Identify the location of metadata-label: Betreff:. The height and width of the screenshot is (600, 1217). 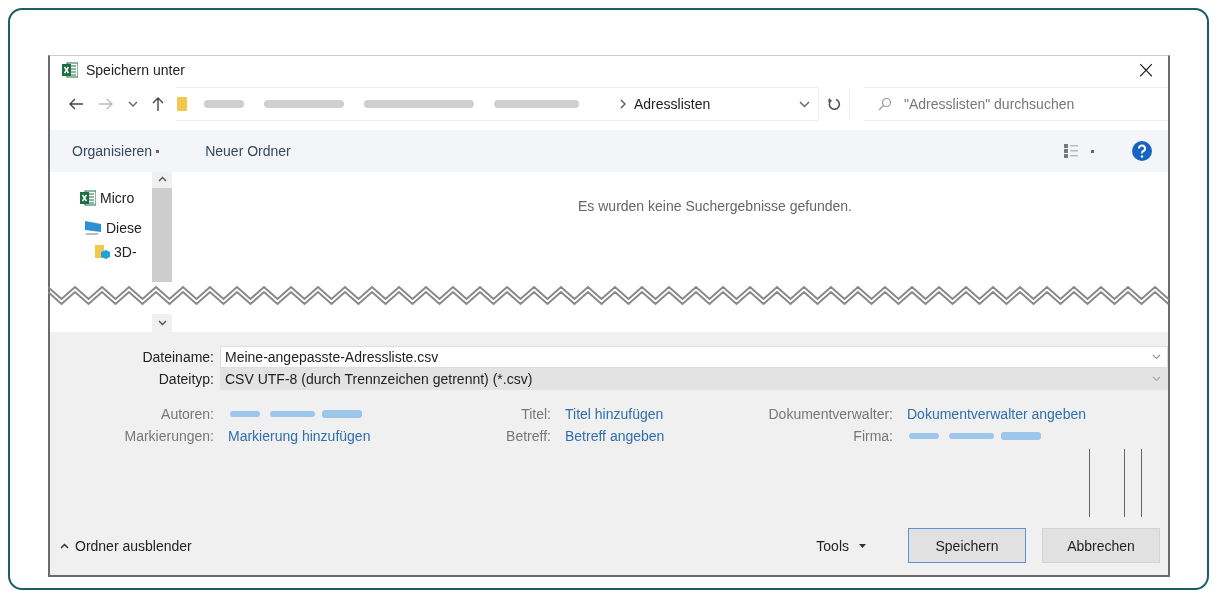
(529, 436).